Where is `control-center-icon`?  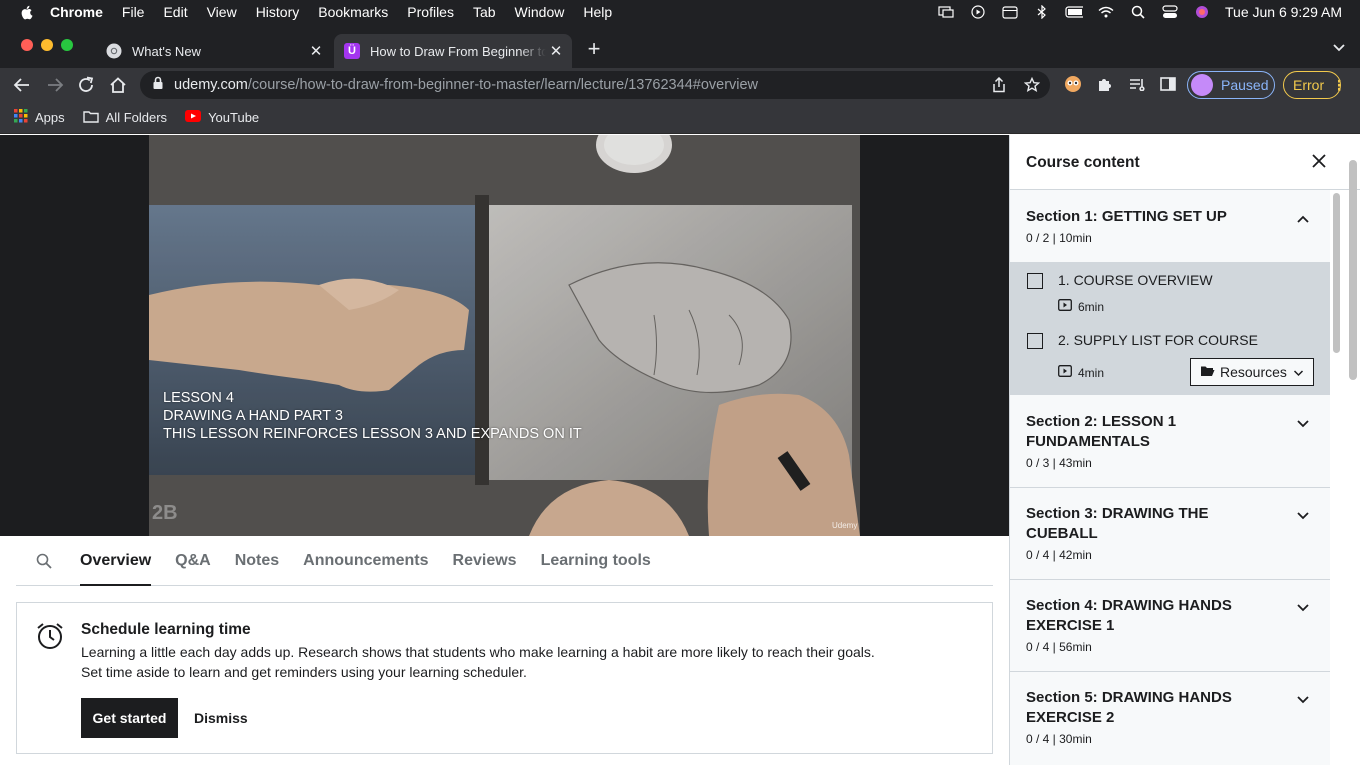 control-center-icon is located at coordinates (1170, 12).